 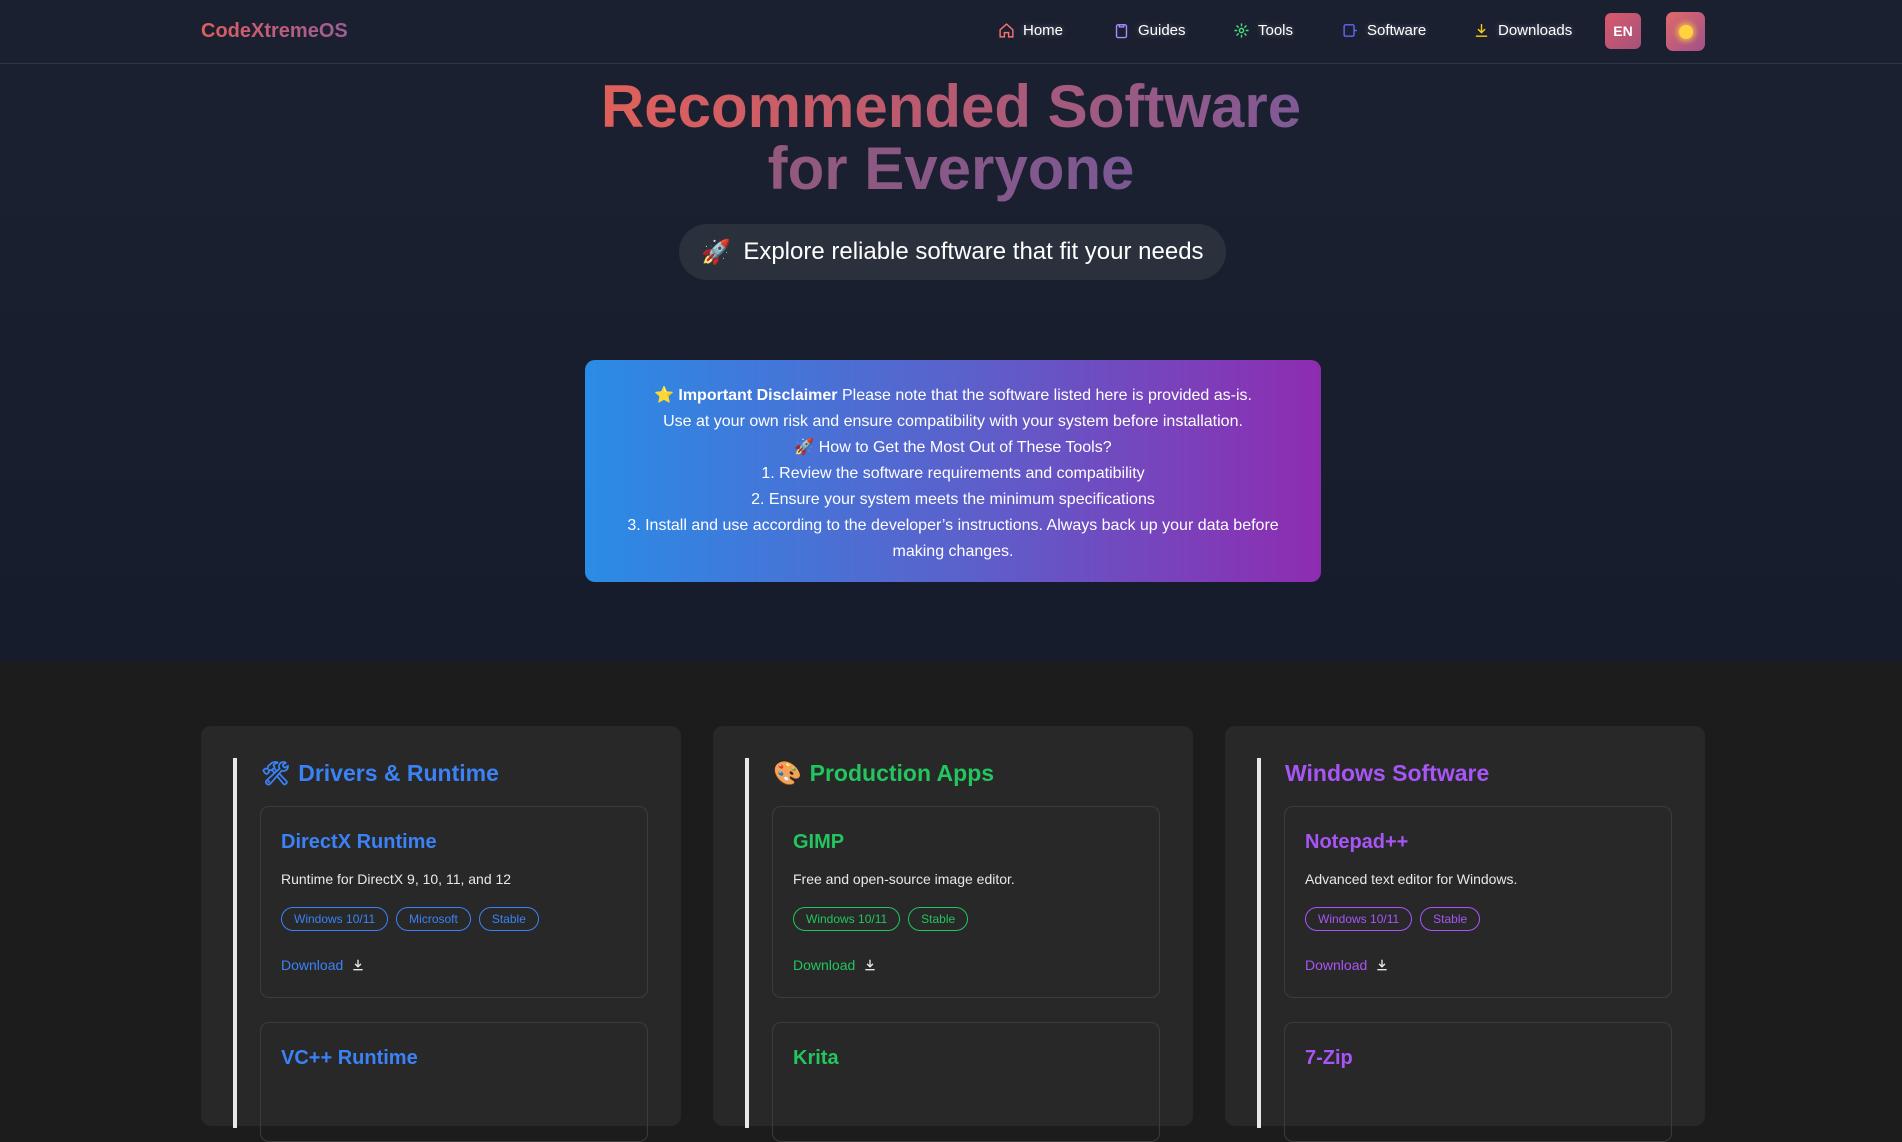 What do you see at coordinates (349, 1058) in the screenshot?
I see `card-title: VC++ Runtime` at bounding box center [349, 1058].